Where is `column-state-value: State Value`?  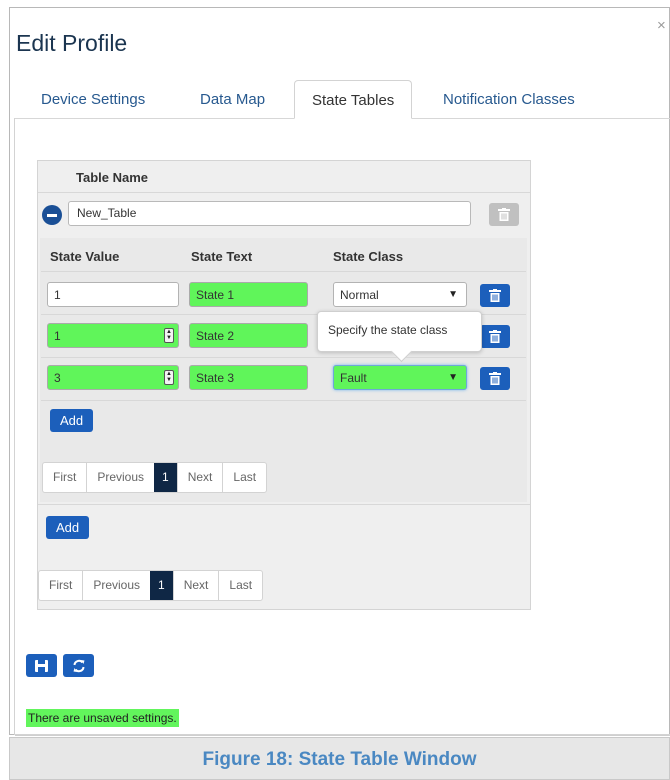 column-state-value: State Value is located at coordinates (85, 256).